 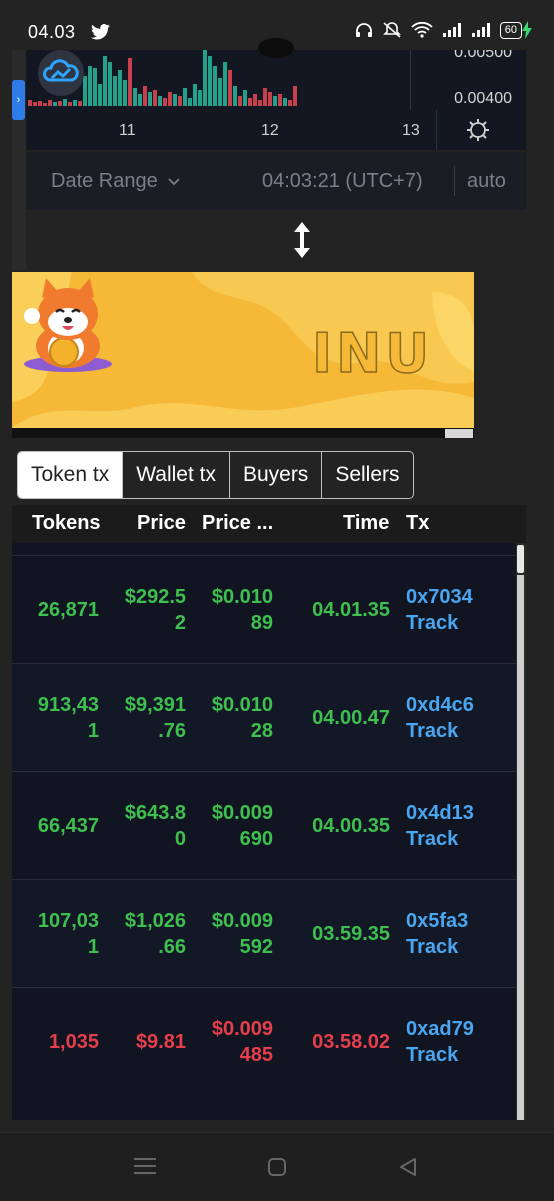 What do you see at coordinates (155, 813) in the screenshot?
I see `cell-price-line: $643.8` at bounding box center [155, 813].